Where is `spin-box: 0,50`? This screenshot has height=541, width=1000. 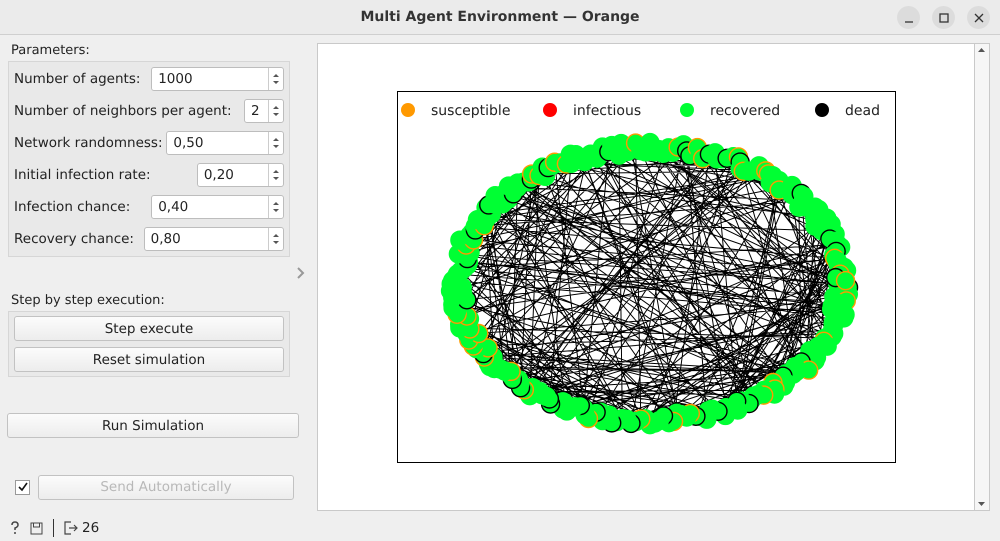
spin-box: 0,50 is located at coordinates (225, 143).